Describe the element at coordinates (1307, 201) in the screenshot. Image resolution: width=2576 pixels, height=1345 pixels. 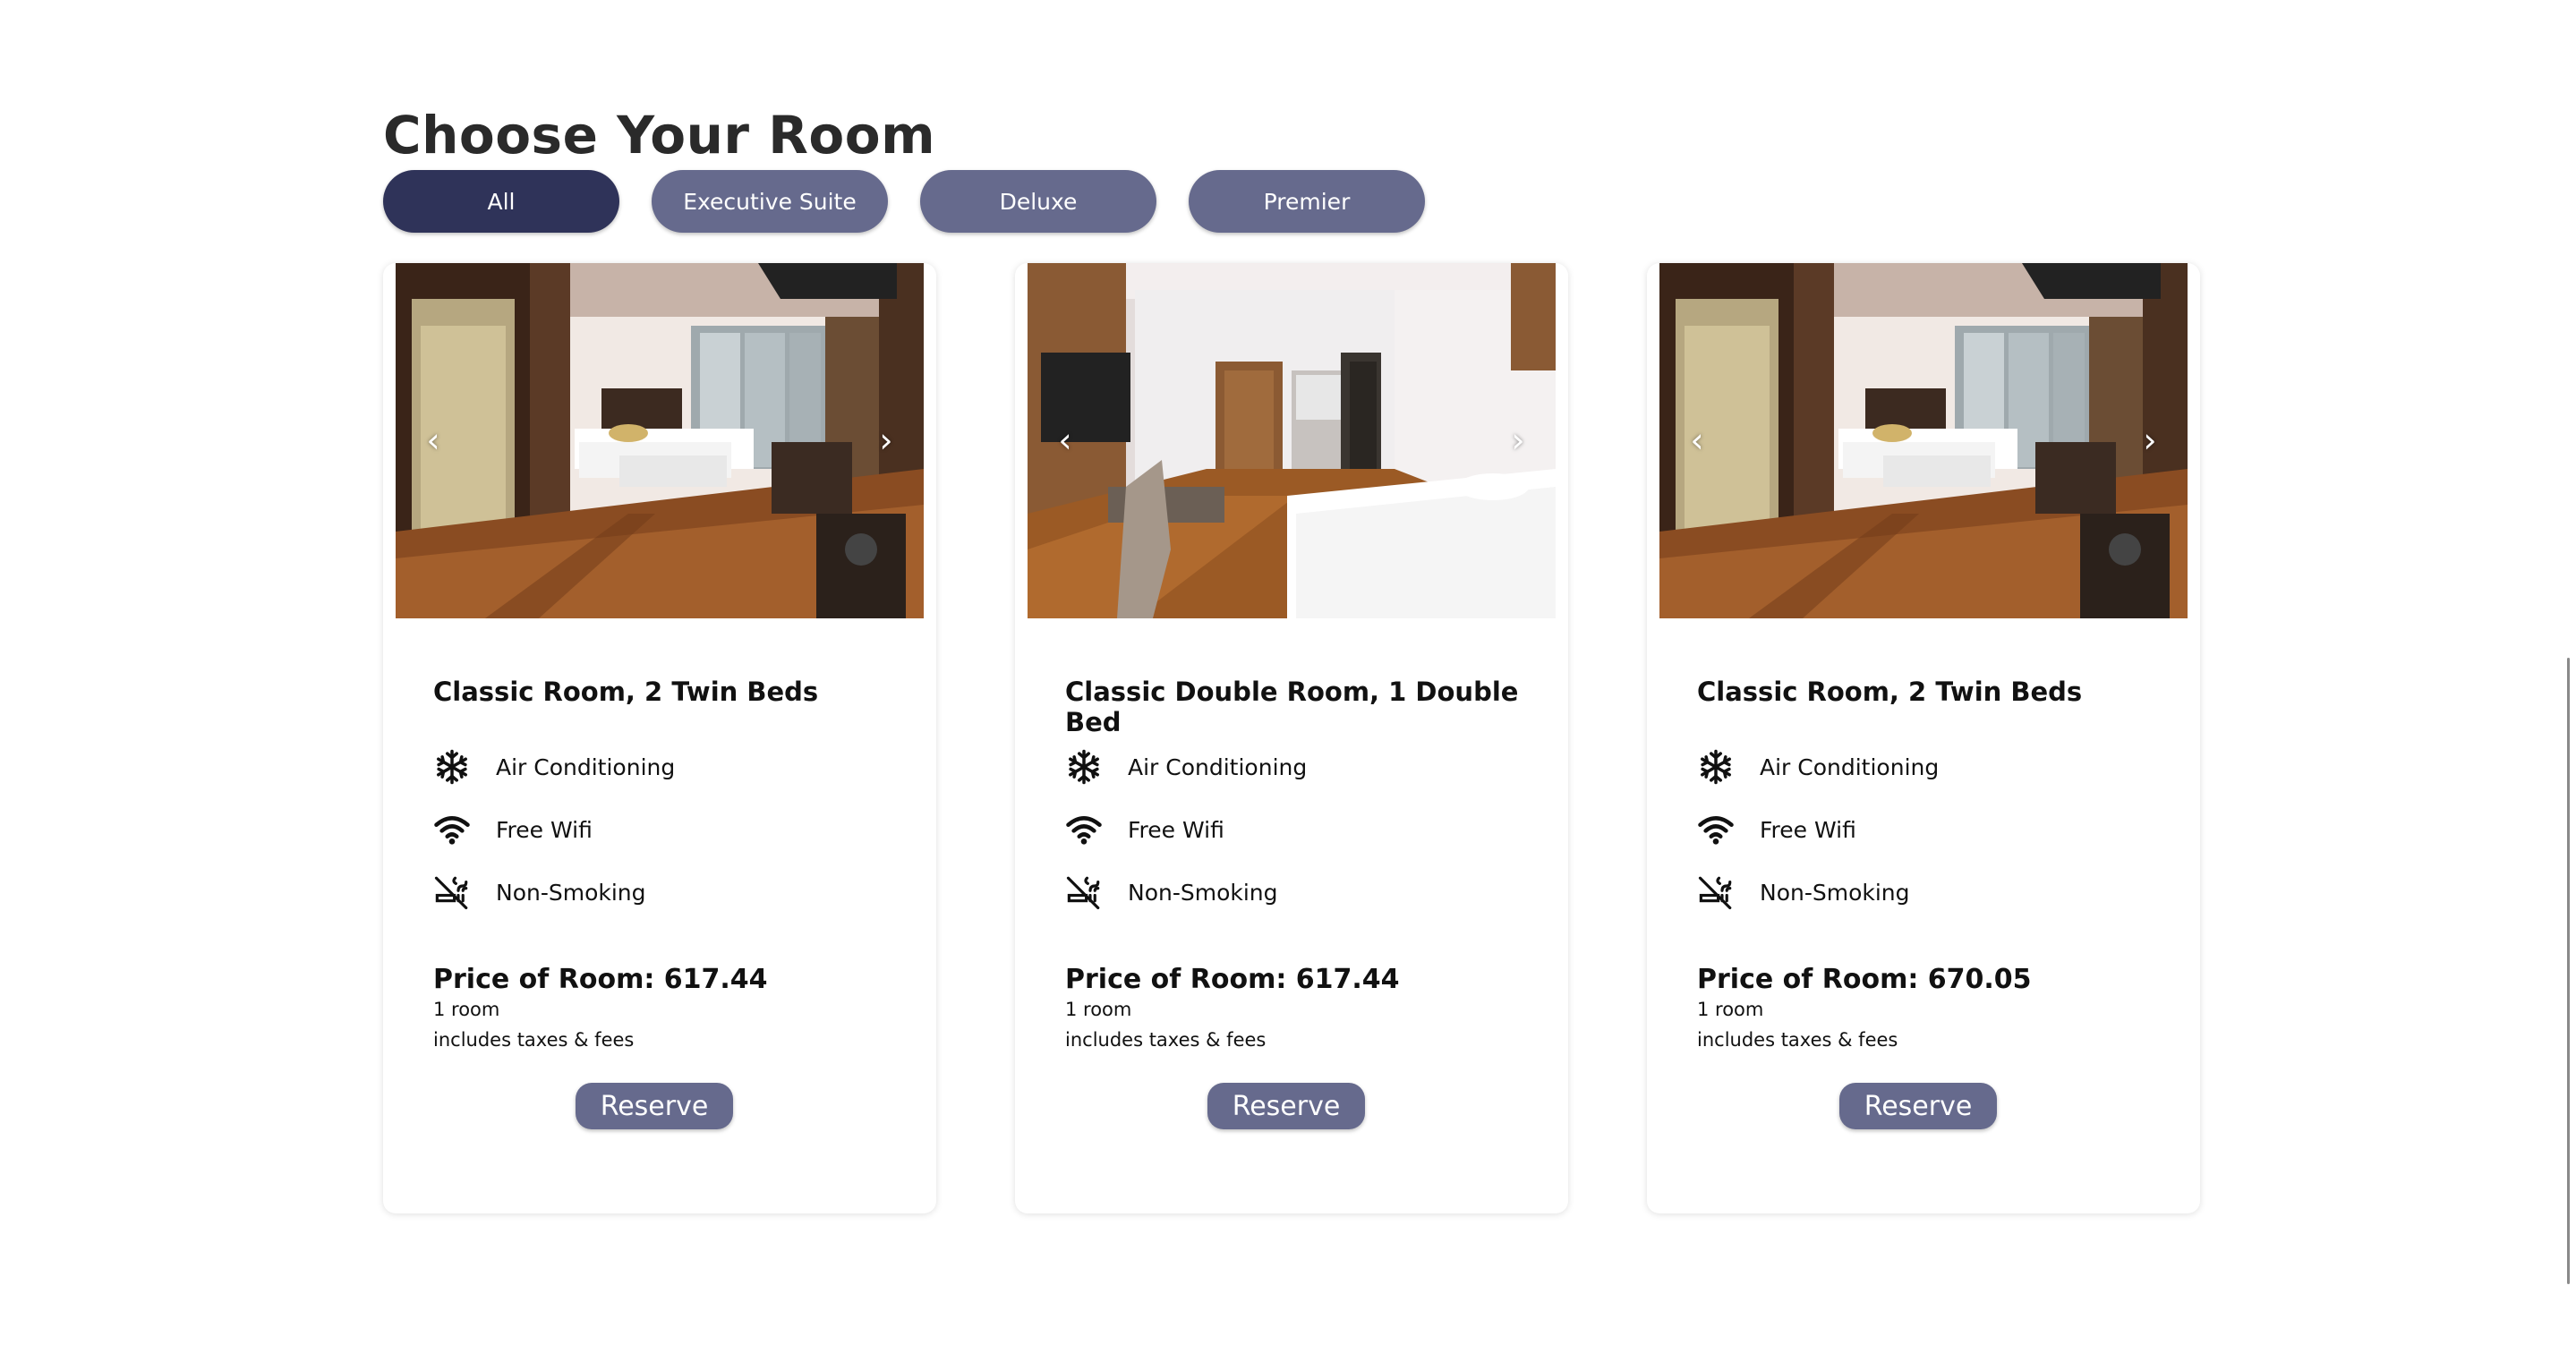
I see `filter-premier-button: Premier` at that location.